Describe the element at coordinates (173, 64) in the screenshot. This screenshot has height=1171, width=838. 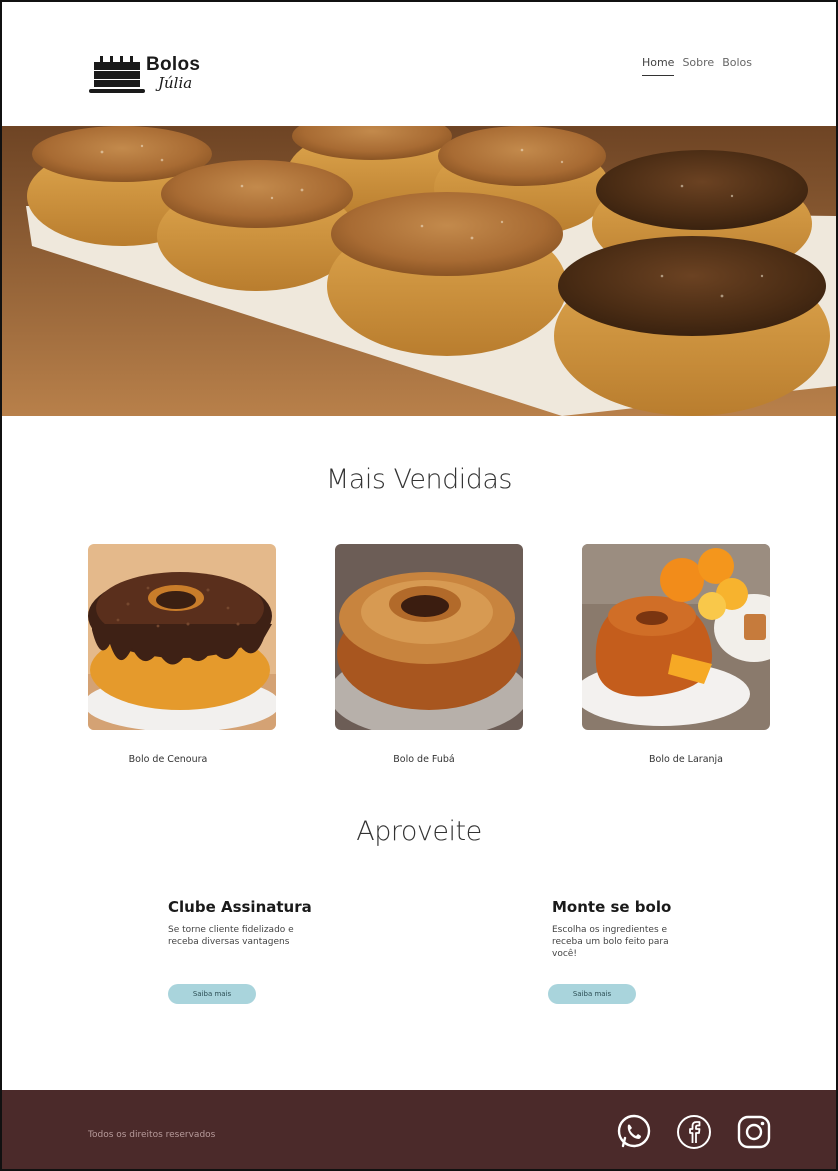
I see `logo-title: Bolos` at that location.